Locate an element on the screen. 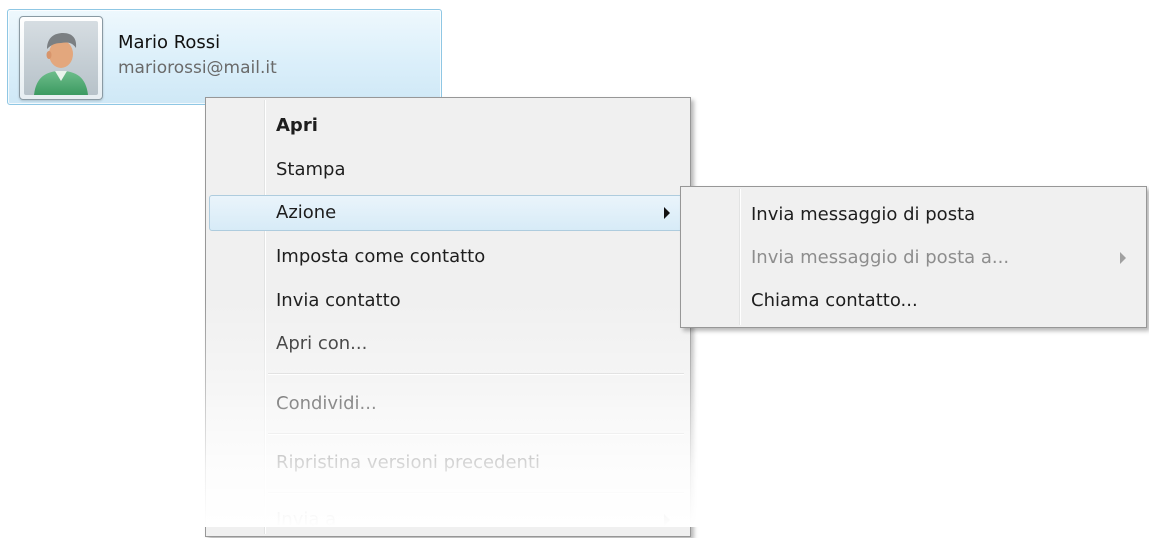 The width and height of the screenshot is (1149, 538). menu-item-invia-a: Invia a is located at coordinates (448, 520).